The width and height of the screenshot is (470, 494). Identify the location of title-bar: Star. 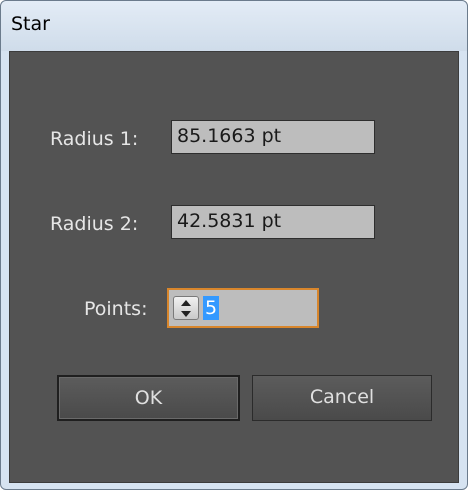
(234, 26).